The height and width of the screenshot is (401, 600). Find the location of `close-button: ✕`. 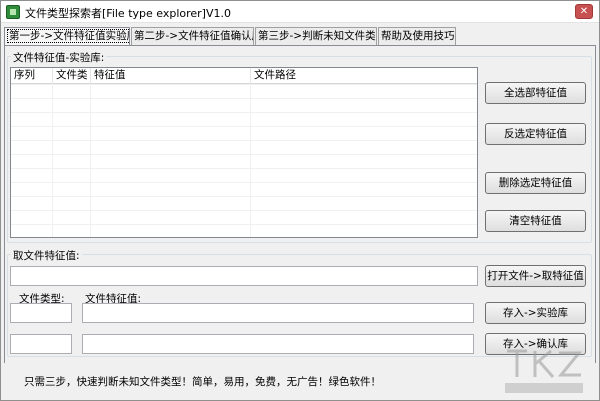

close-button: ✕ is located at coordinates (584, 11).